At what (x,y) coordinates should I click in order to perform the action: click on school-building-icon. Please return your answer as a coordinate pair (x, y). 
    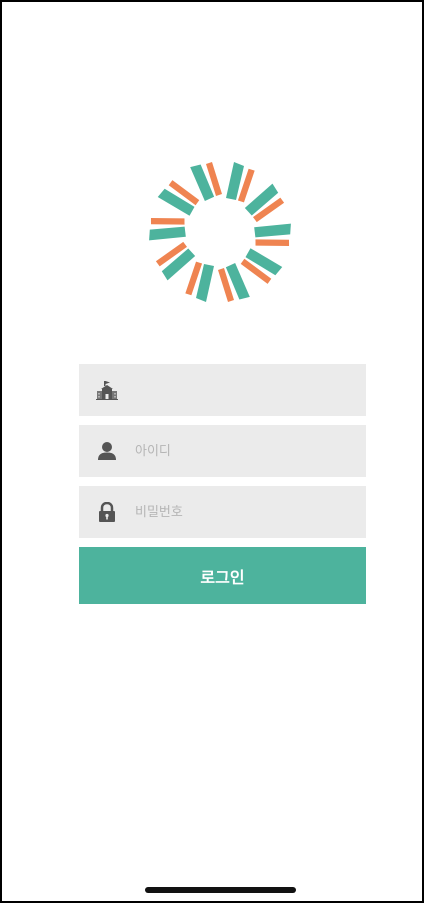
    Looking at the image, I should click on (107, 390).